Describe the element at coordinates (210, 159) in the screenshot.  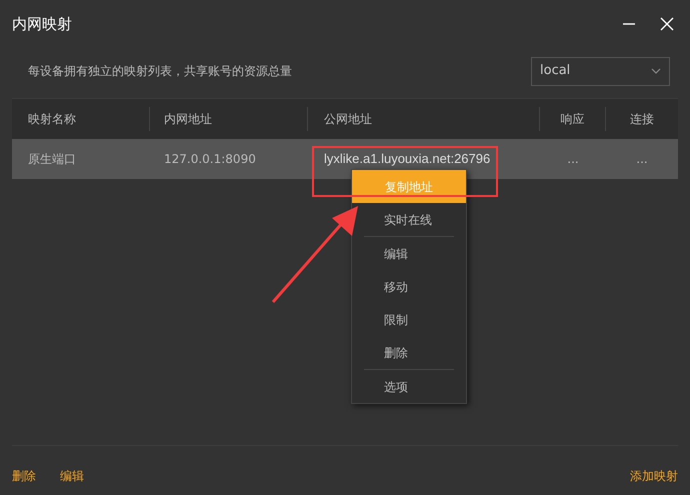
I see `table-cell-text: 127.0.0.1:8090` at that location.